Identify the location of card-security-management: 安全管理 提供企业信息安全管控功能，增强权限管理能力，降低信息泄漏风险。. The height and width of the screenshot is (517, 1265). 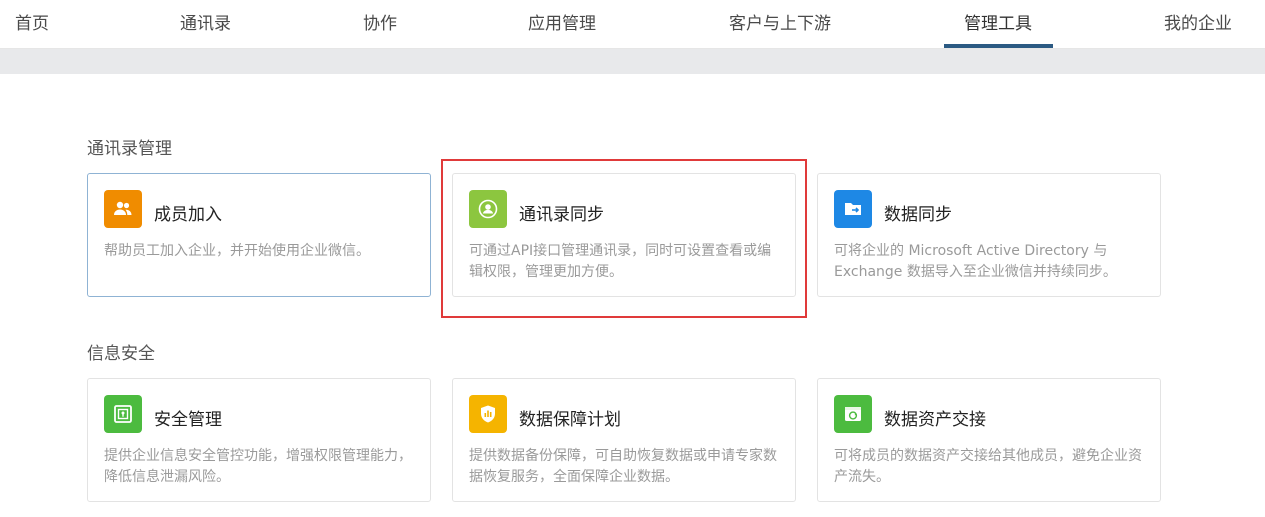
(259, 440).